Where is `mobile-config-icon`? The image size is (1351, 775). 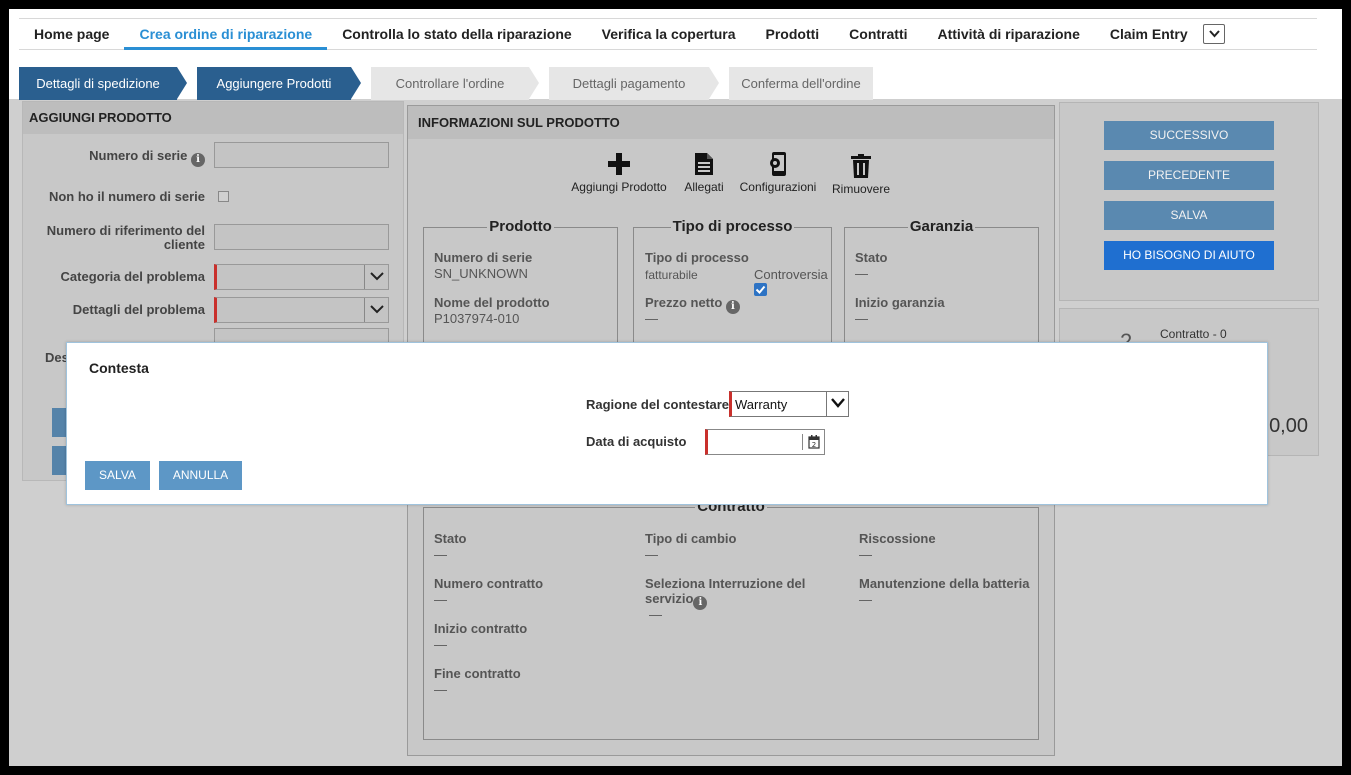 mobile-config-icon is located at coordinates (778, 164).